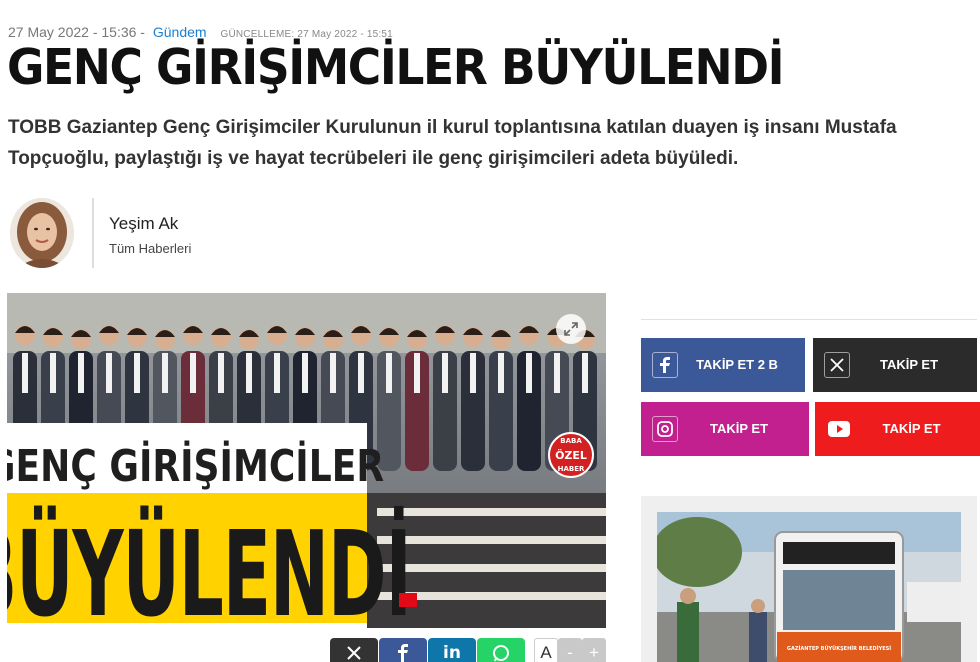 The image size is (980, 662). What do you see at coordinates (195, 465) in the screenshot?
I see `image-headline-1: GENÇ GİRİŞİMCİLER` at bounding box center [195, 465].